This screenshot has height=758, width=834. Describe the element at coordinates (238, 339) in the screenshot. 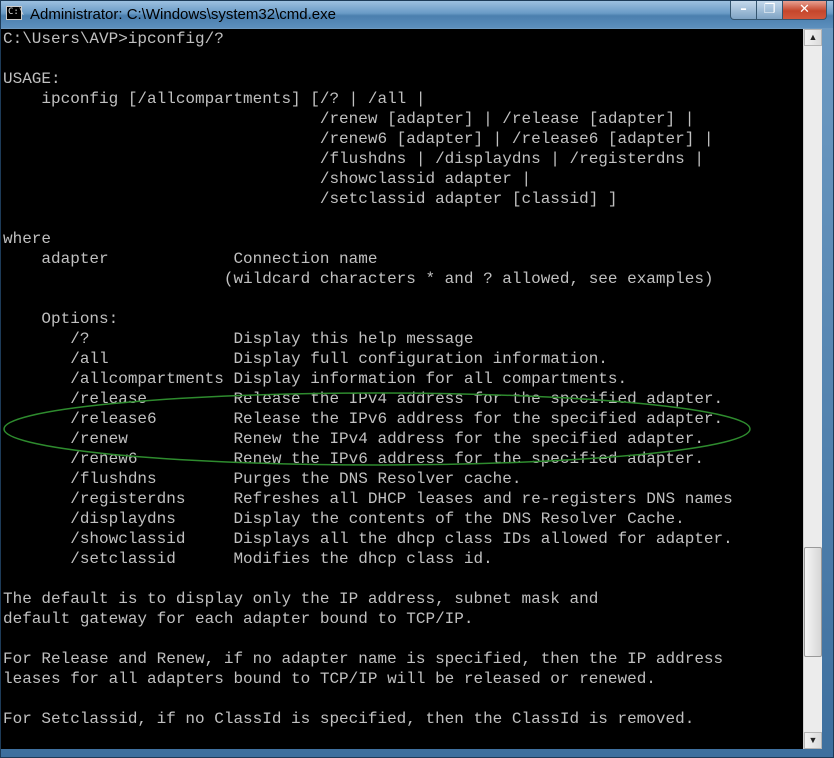

I see `console-line: /? Display this help message` at that location.